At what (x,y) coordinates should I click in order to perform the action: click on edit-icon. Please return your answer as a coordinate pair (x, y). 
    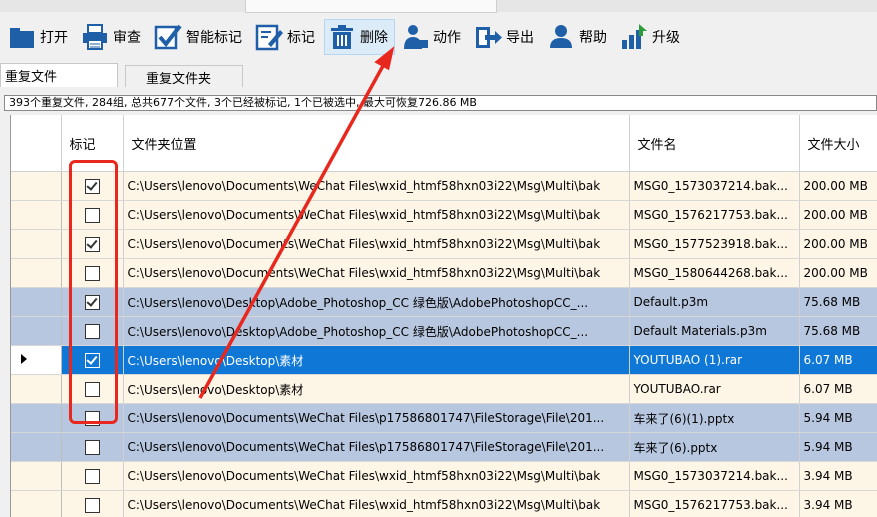
    Looking at the image, I should click on (269, 37).